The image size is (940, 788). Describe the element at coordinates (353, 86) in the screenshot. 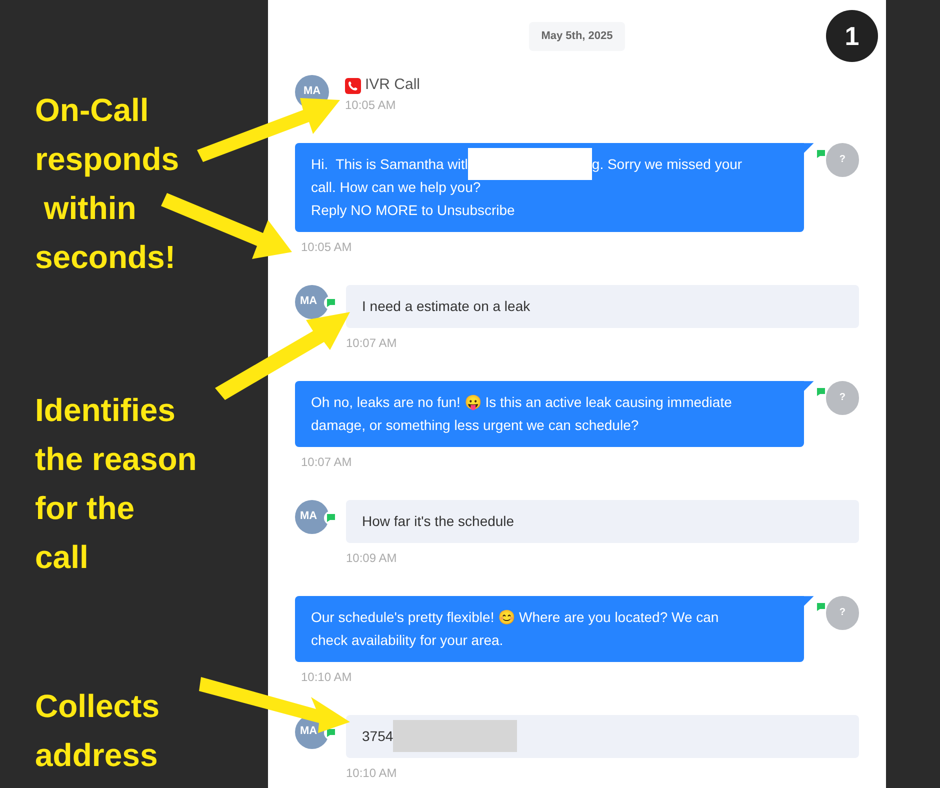

I see `phone-icon` at that location.